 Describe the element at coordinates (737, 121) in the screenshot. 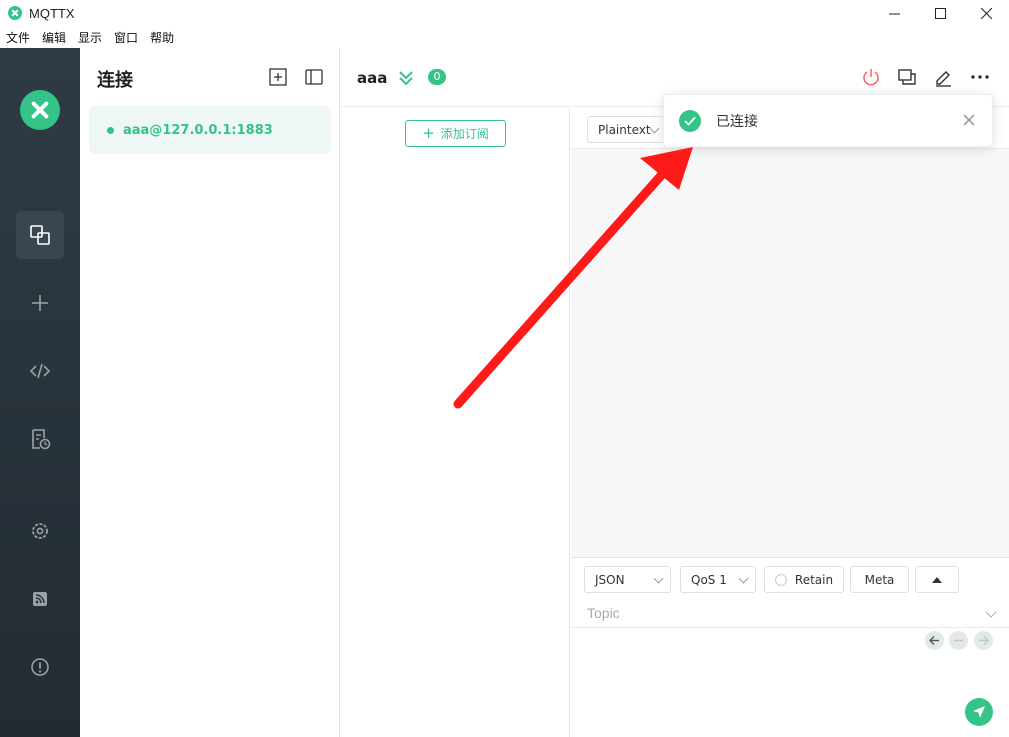

I see `toast-message: 已连接` at that location.